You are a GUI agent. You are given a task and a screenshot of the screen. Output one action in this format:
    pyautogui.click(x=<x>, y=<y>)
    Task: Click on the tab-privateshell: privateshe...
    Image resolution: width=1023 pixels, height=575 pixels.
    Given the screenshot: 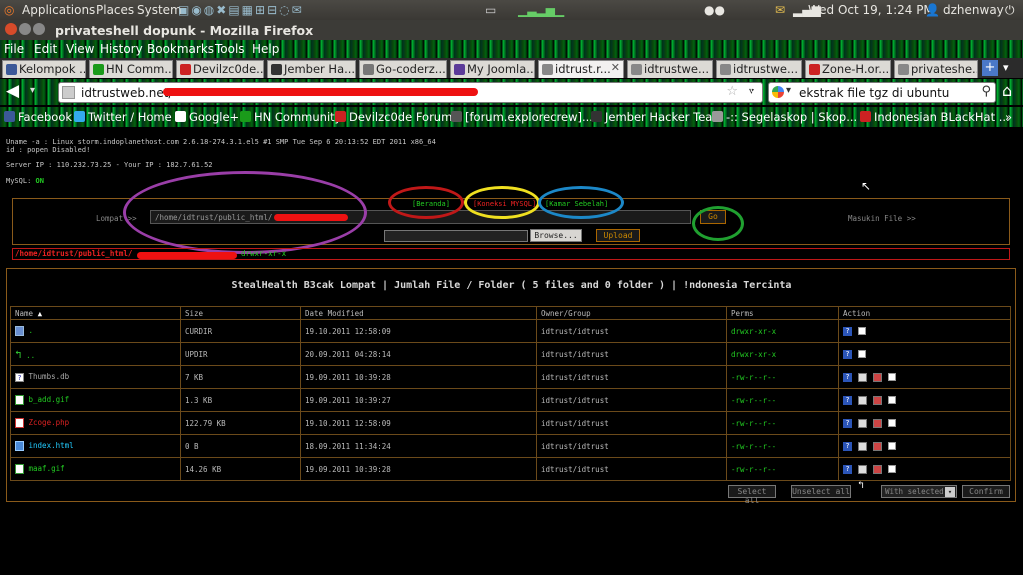 What is the action you would take?
    pyautogui.click(x=936, y=69)
    